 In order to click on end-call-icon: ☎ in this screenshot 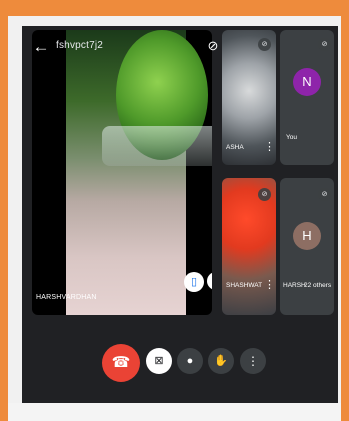, I will do `click(121, 362)`.